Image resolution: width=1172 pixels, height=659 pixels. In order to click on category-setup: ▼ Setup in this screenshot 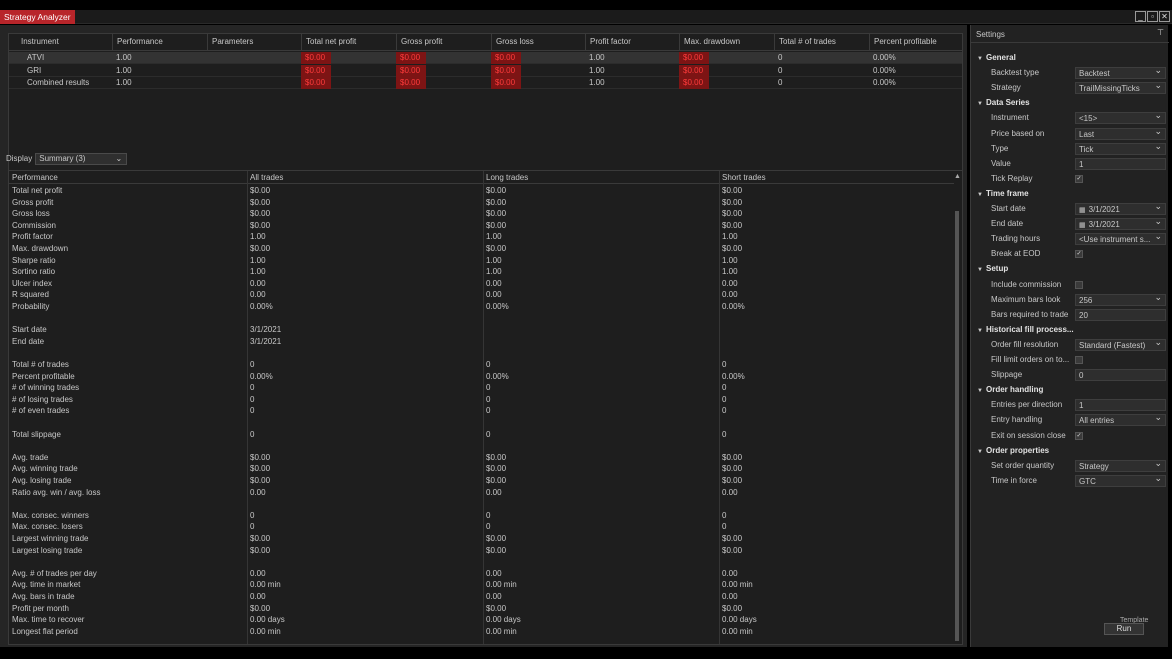, I will do `click(992, 269)`.